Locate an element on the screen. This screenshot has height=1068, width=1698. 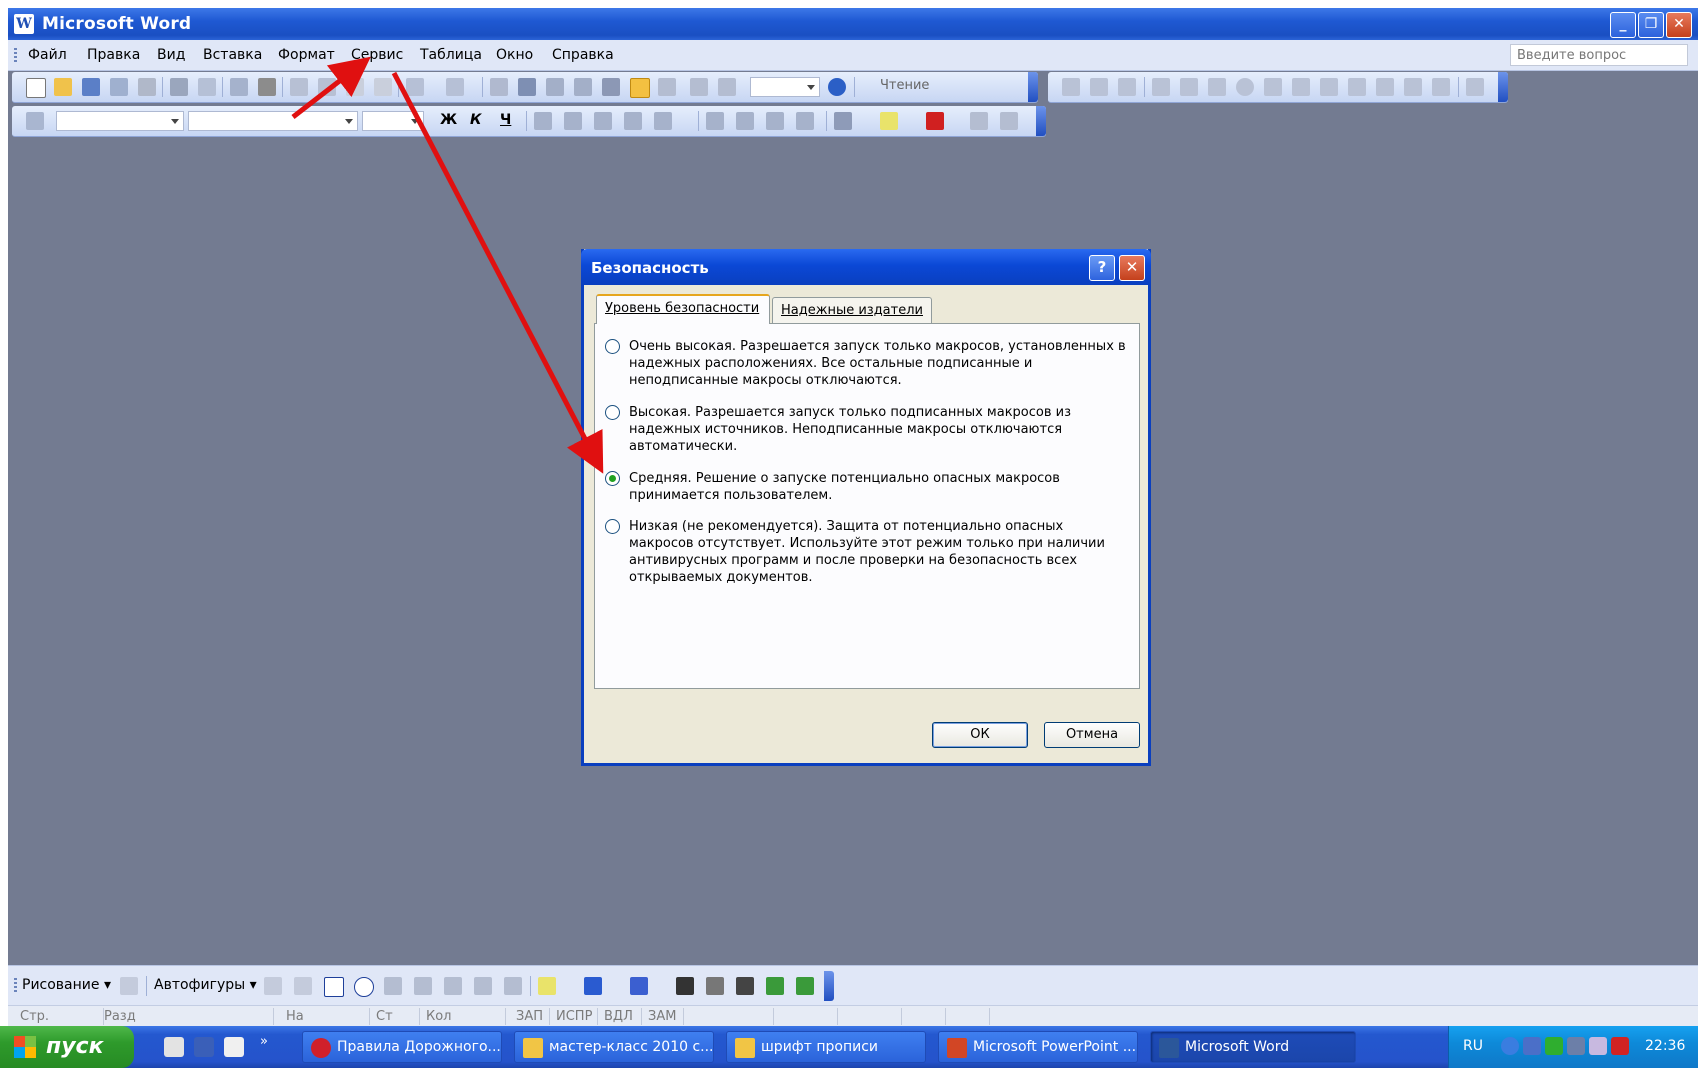
tray-app-icon is located at coordinates (1598, 1046).